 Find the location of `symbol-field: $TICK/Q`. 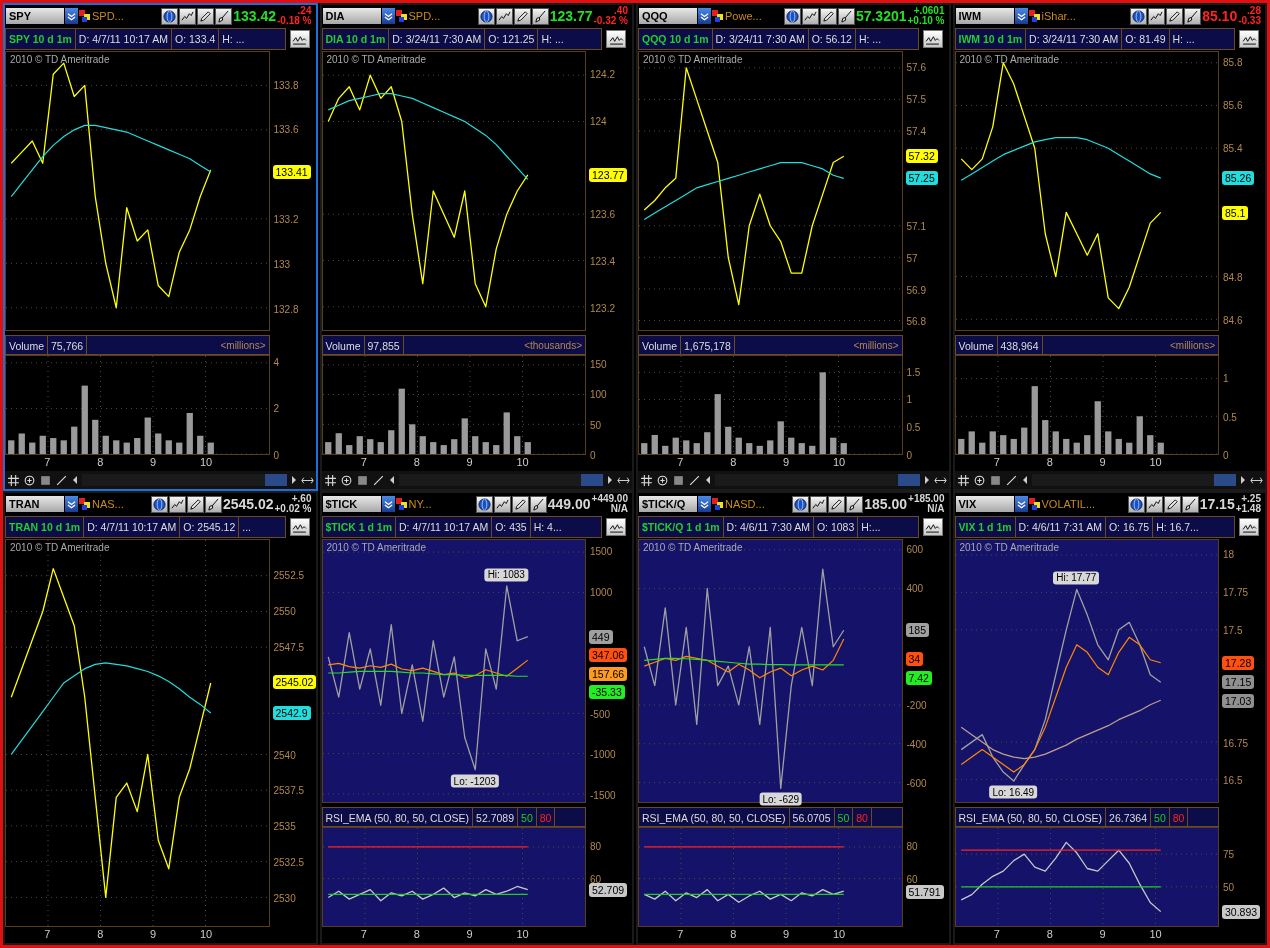

symbol-field: $TICK/Q is located at coordinates (668, 504).